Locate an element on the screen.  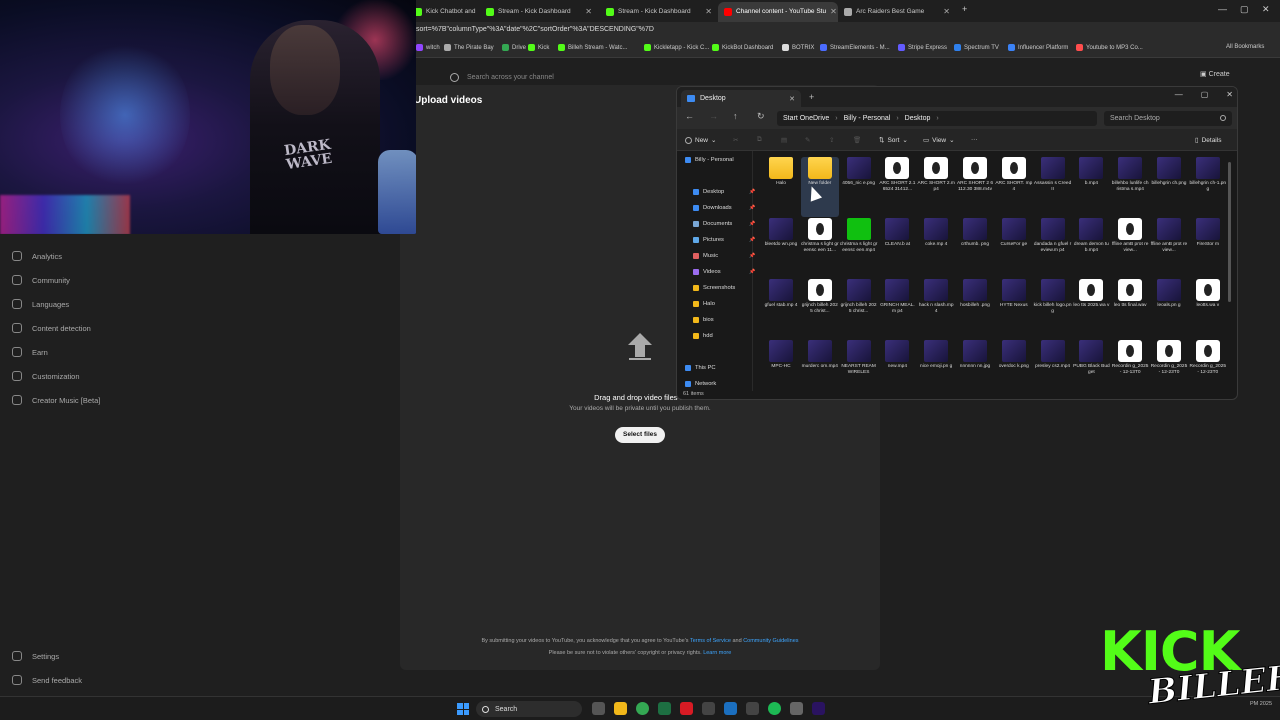
community-guidelines-link: Community Guidelines is located at coordinates (770, 641).